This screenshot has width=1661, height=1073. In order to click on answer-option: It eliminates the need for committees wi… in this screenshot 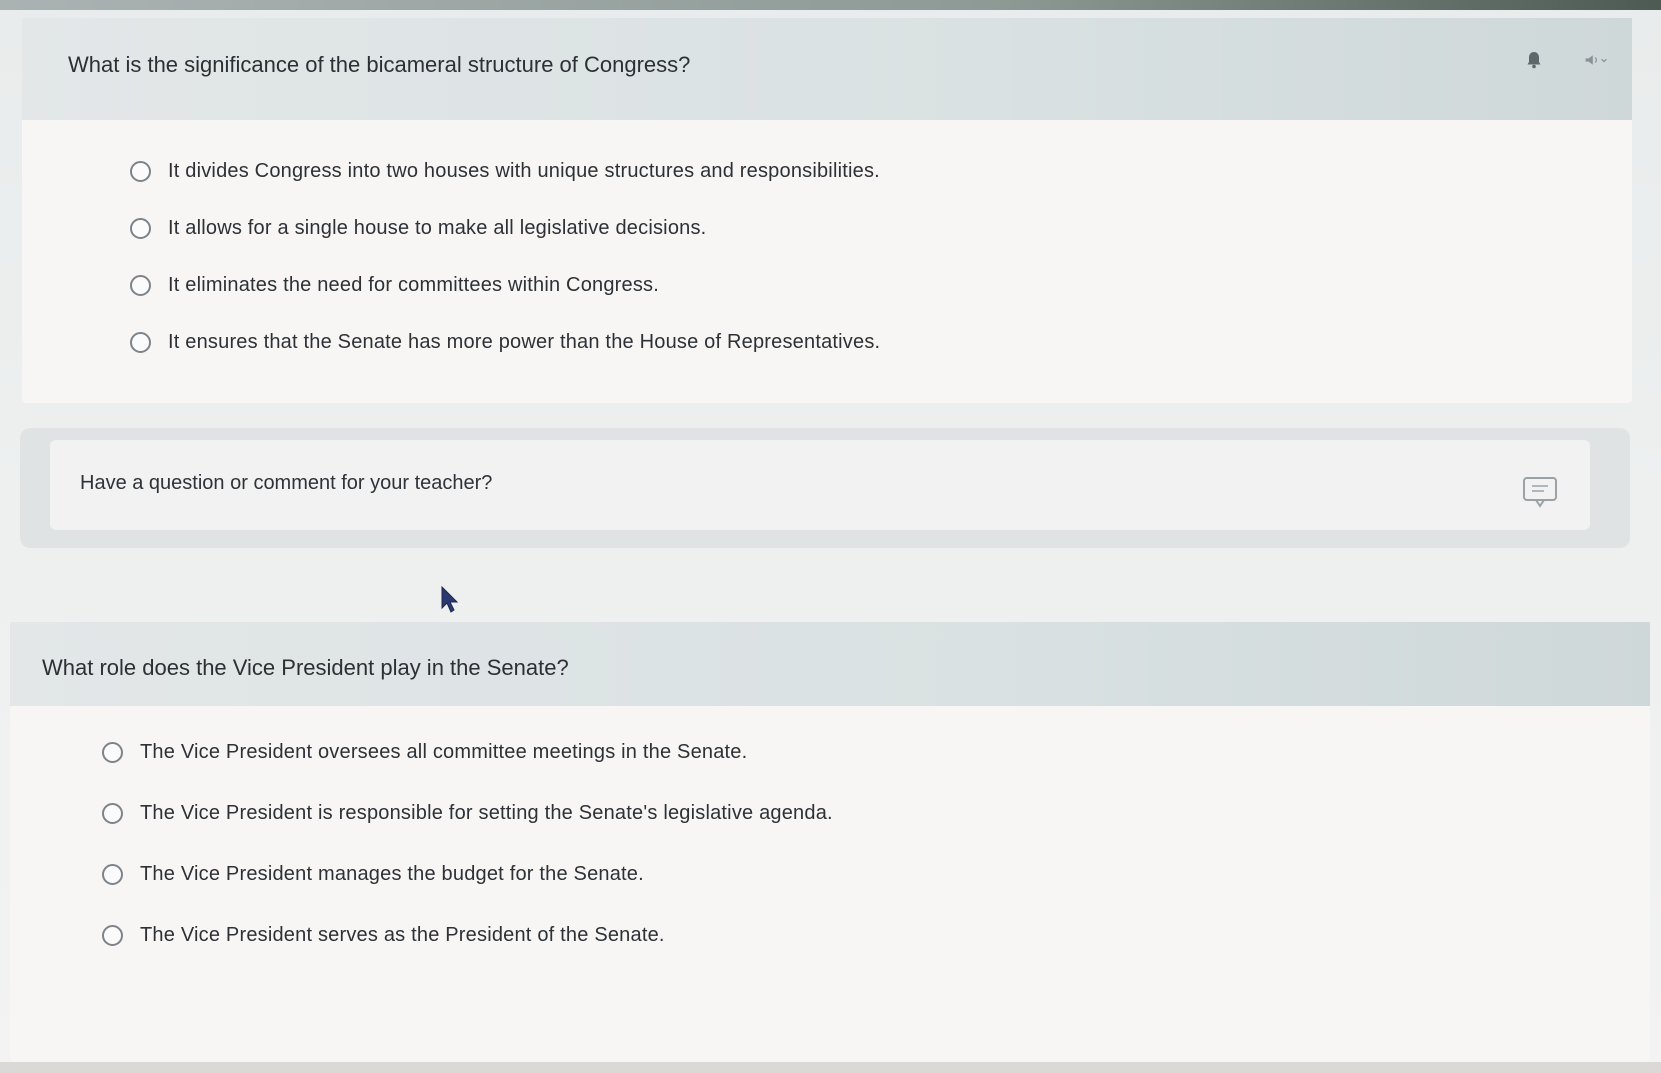, I will do `click(827, 285)`.